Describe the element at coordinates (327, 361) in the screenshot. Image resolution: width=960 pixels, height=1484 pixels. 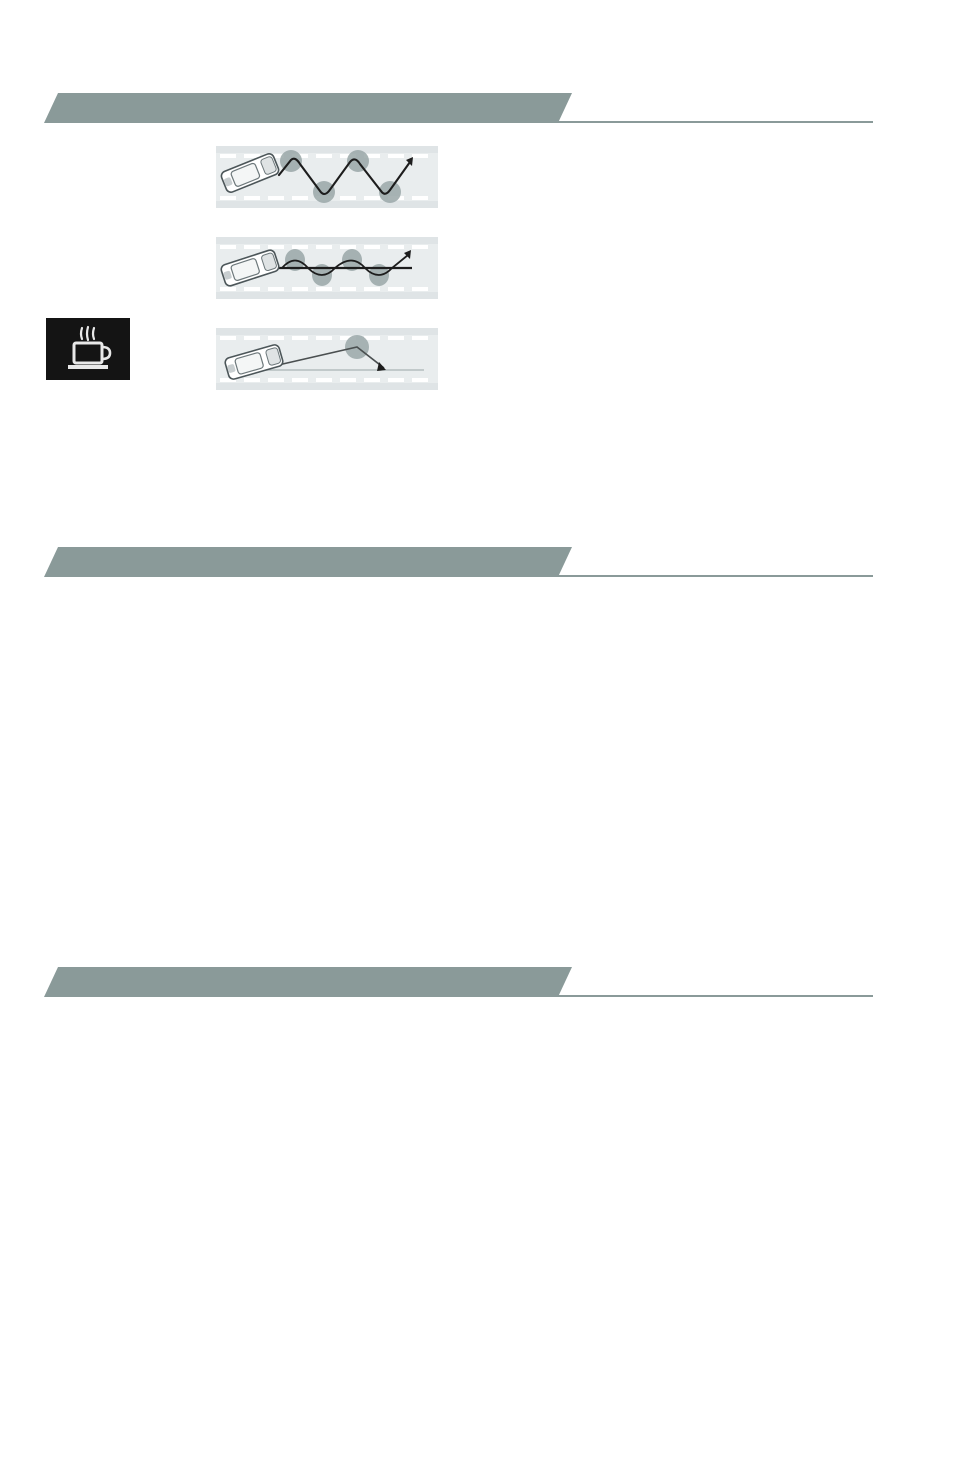
I see `figure-acute-steering` at that location.